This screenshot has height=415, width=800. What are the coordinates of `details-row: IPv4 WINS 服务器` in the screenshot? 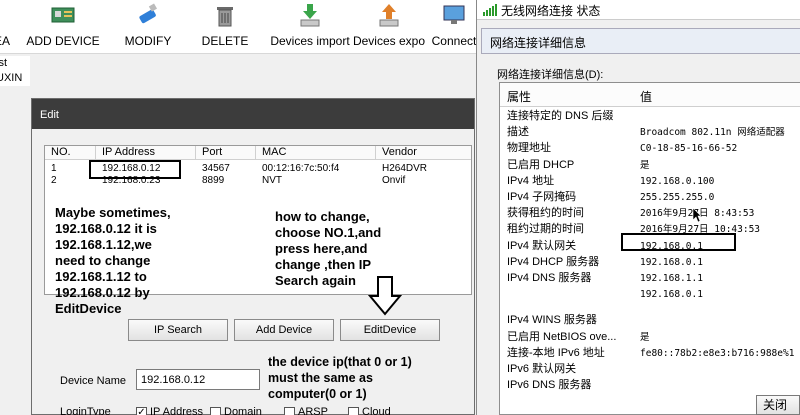 It's located at (650, 320).